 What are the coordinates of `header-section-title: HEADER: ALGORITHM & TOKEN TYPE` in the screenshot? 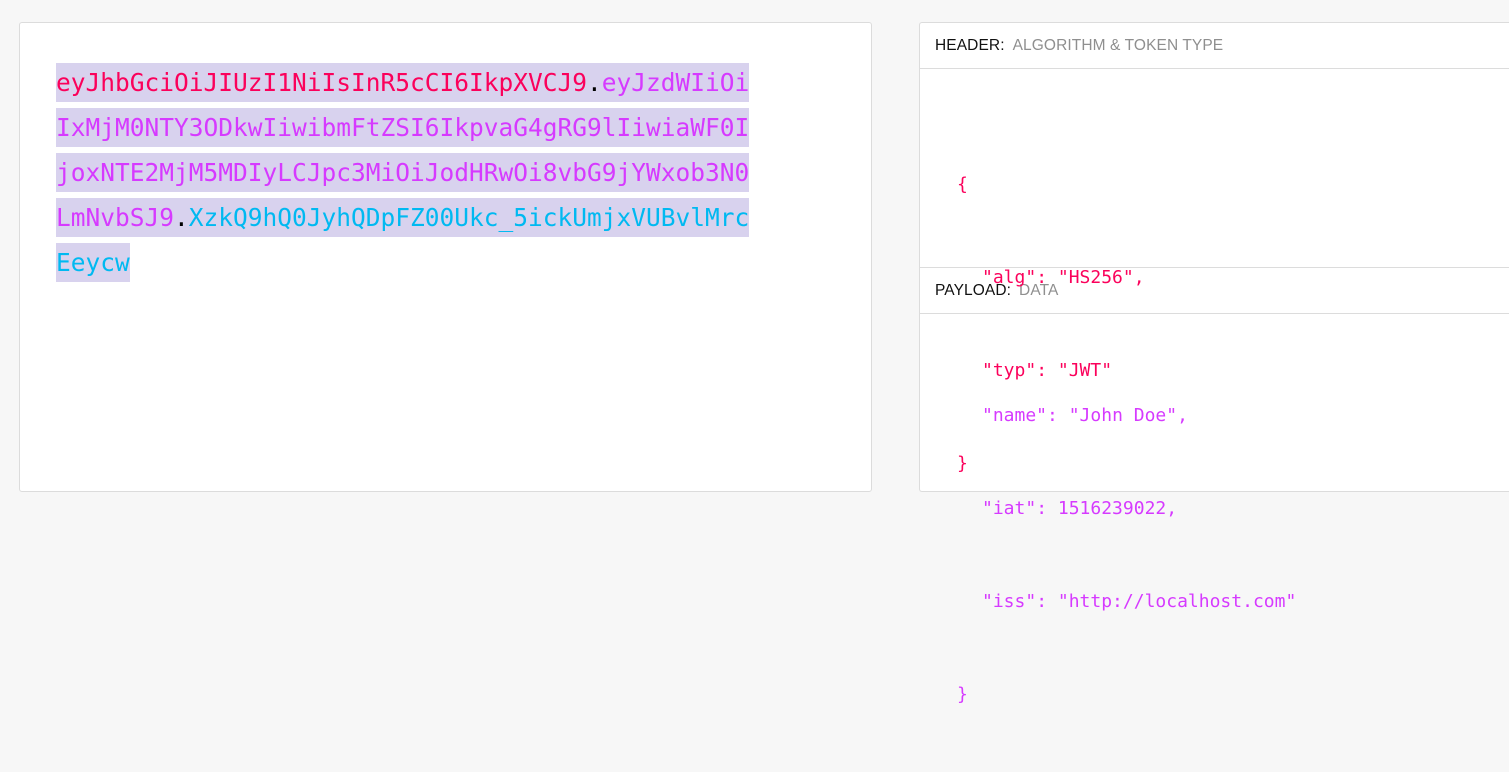 It's located at (1214, 46).